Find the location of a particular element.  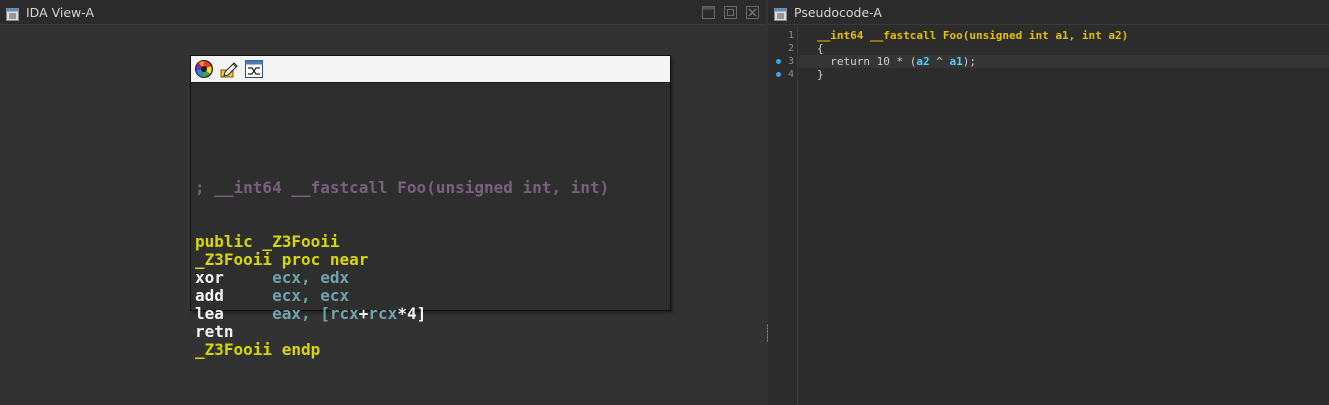

graph-layout-icon is located at coordinates (254, 69).